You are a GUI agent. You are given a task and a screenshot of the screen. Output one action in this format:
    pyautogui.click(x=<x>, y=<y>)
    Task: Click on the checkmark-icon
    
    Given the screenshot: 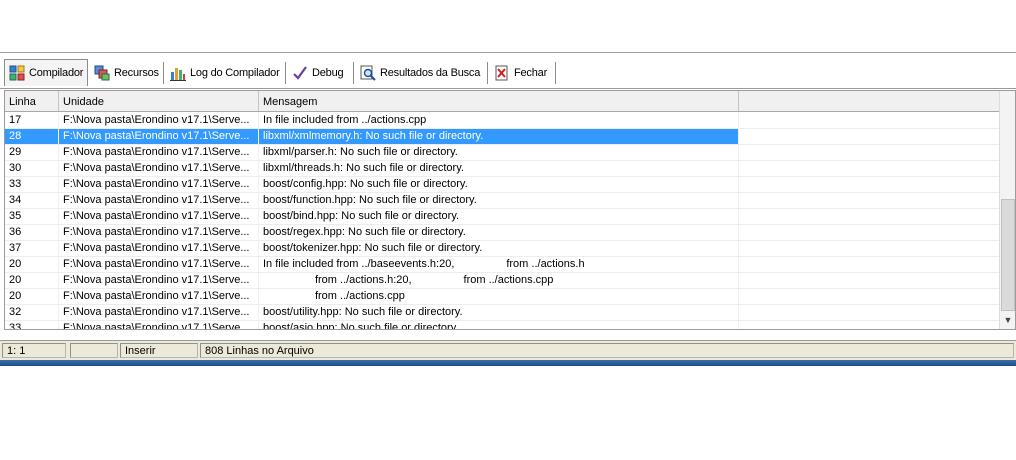 What is the action you would take?
    pyautogui.click(x=300, y=73)
    